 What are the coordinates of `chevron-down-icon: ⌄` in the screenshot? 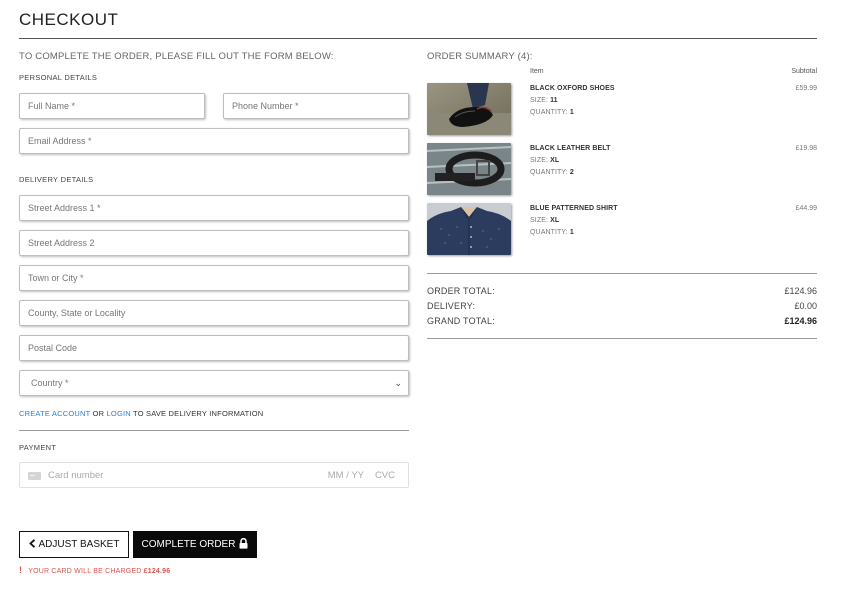 It's located at (398, 383).